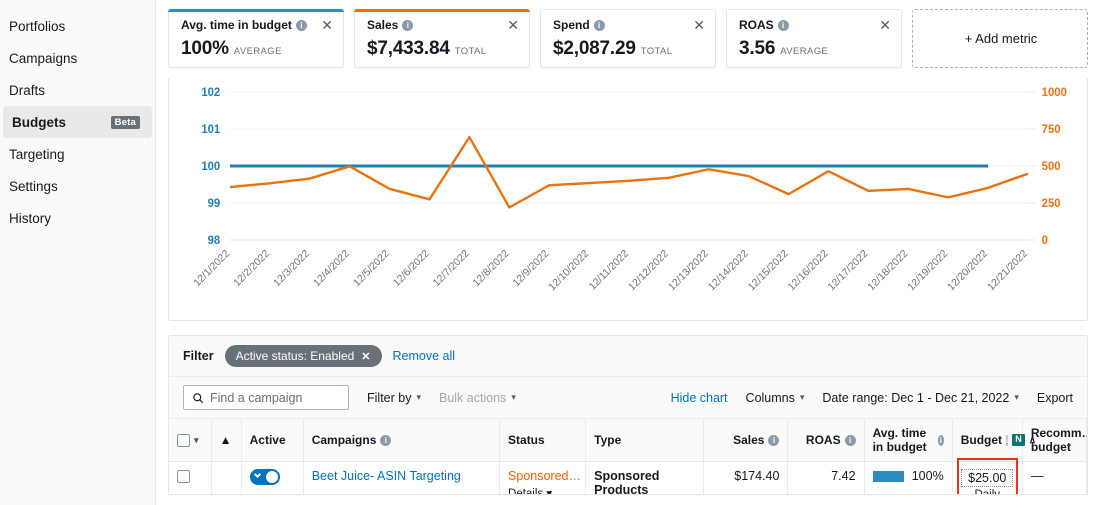 The image size is (1100, 505). What do you see at coordinates (77, 186) in the screenshot?
I see `sidebar-item-settings: Settings` at bounding box center [77, 186].